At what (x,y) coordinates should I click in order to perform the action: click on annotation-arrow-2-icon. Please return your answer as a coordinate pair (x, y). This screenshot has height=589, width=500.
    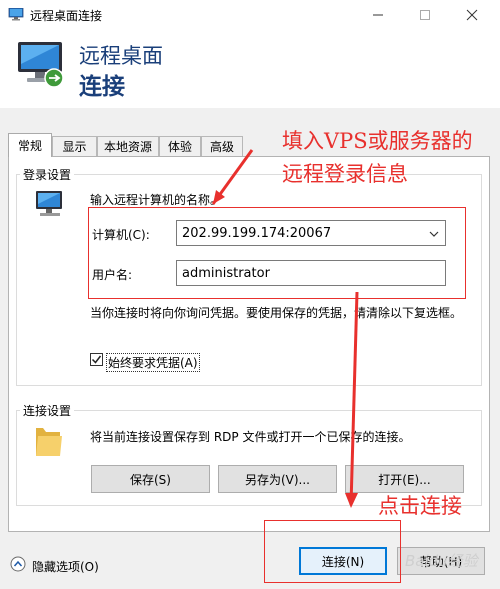
    Looking at the image, I should click on (352, 399).